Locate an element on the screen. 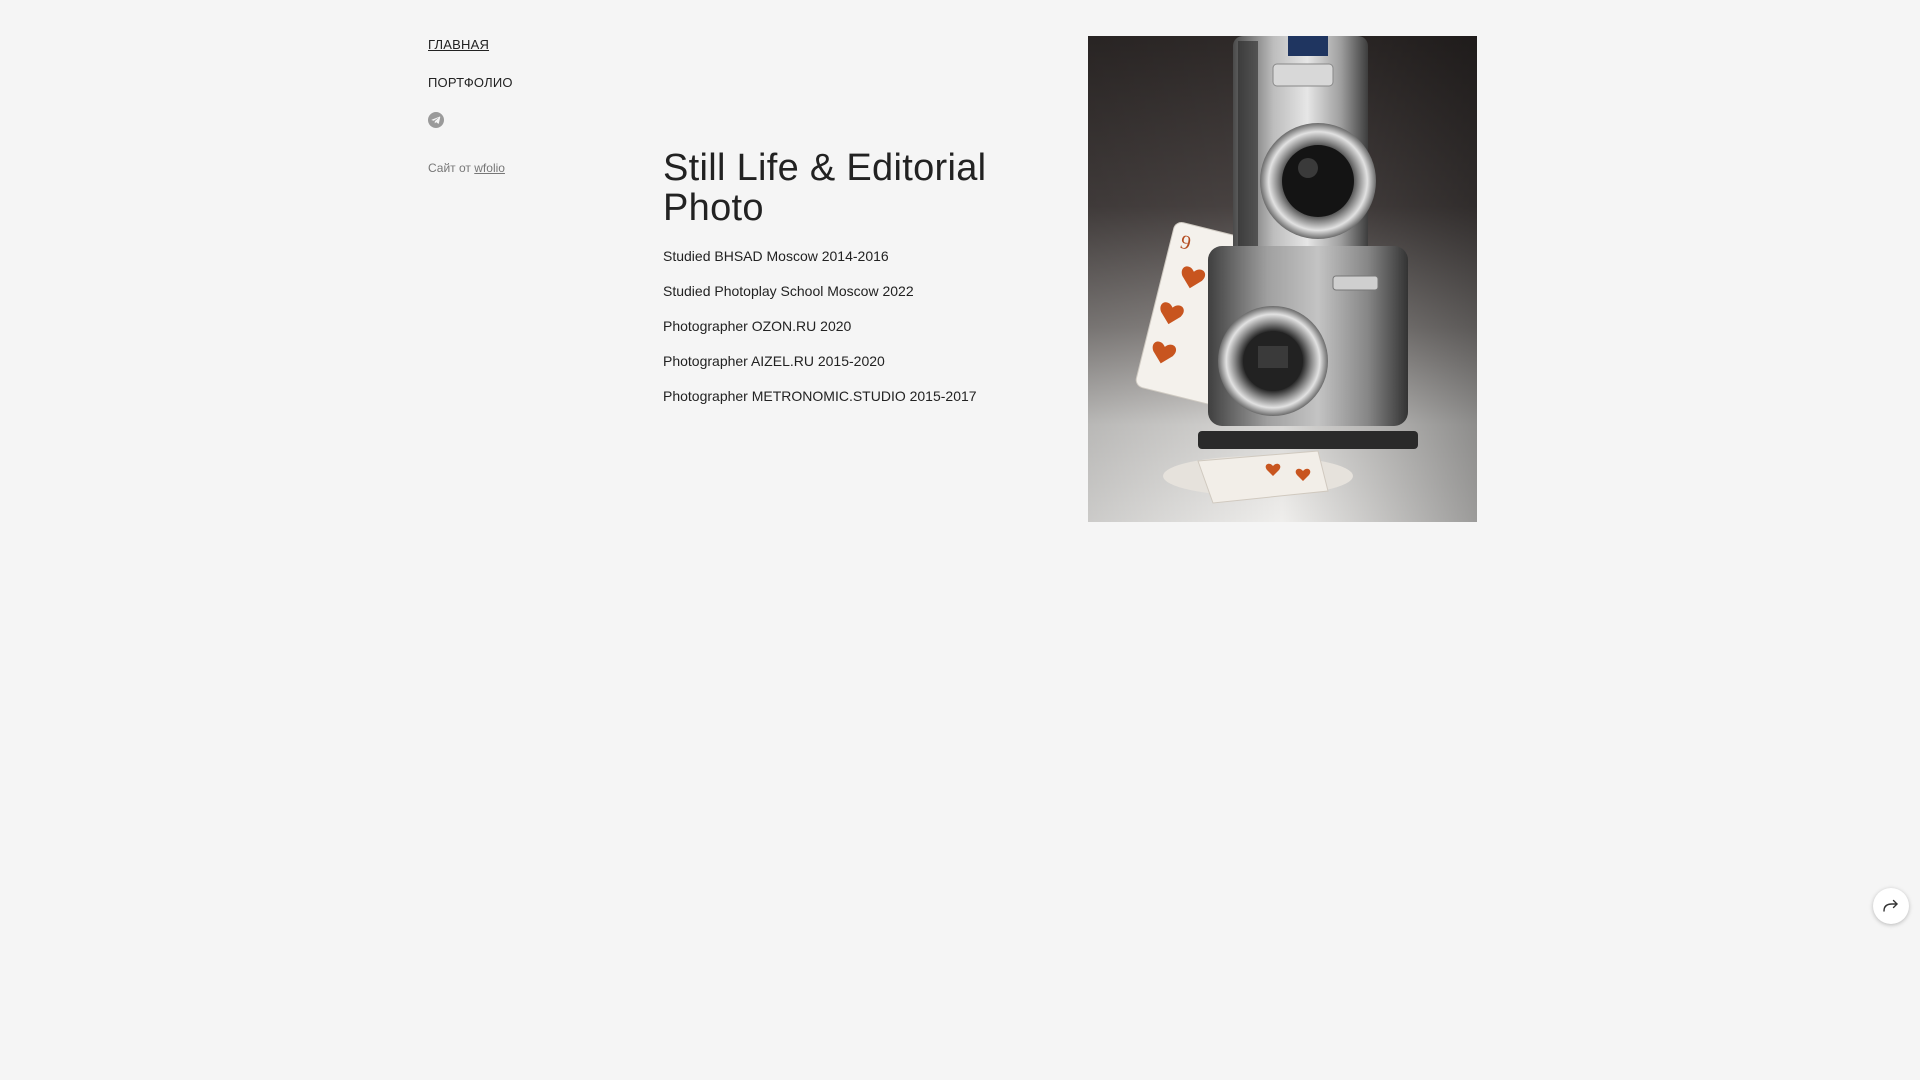 Image resolution: width=1920 pixels, height=1080 pixels. credit-prefix: Сайт от is located at coordinates (449, 168).